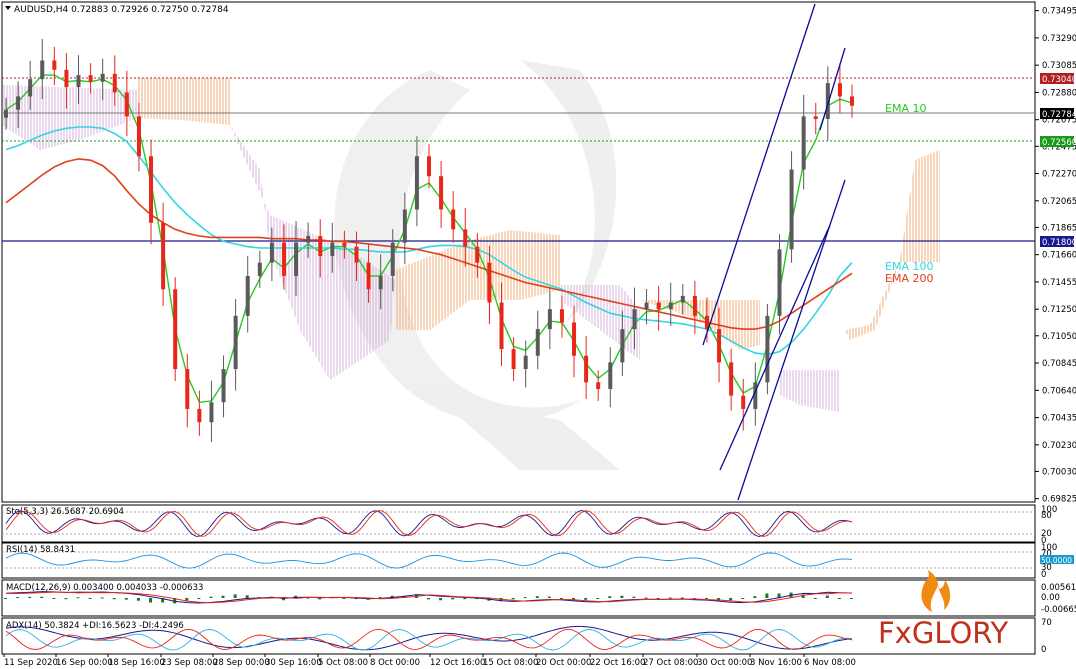 The image size is (1076, 669). Describe the element at coordinates (759, 174) in the screenshot. I see `channel-upper` at that location.